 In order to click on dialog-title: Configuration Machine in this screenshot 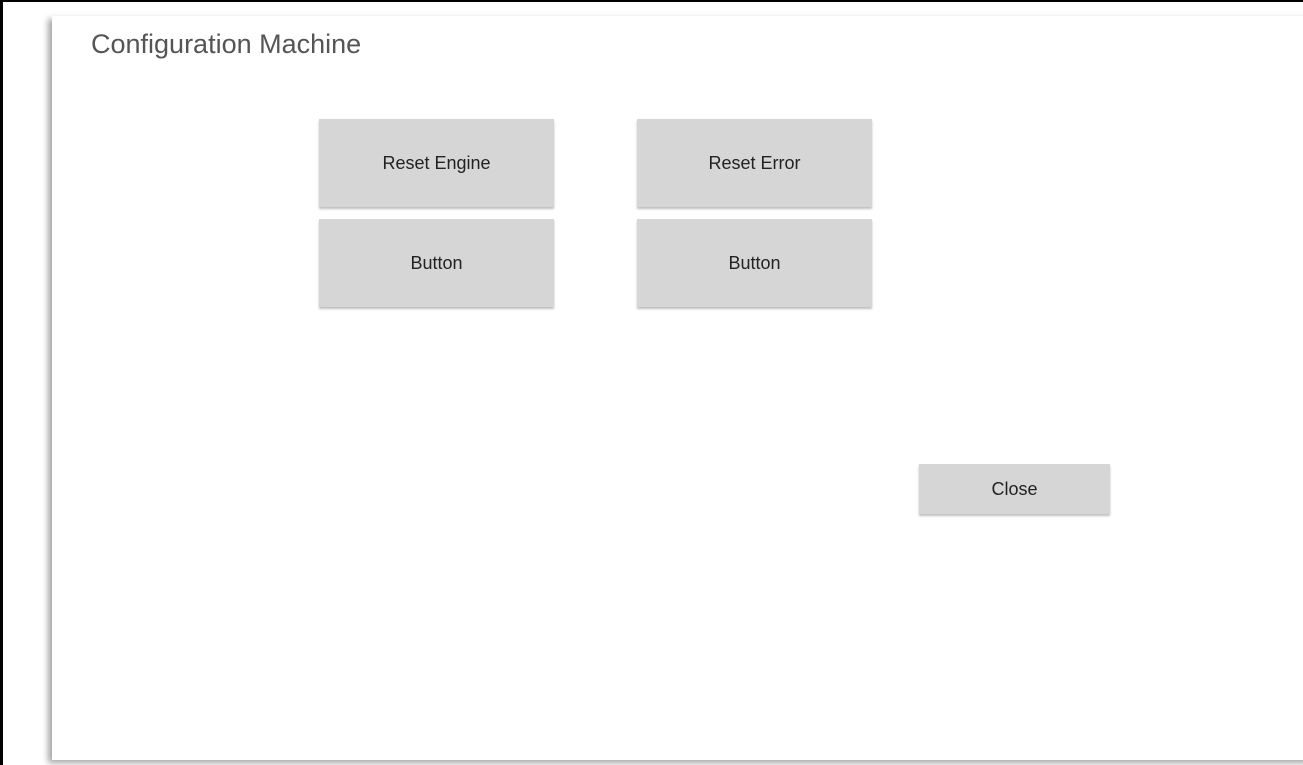, I will do `click(226, 44)`.